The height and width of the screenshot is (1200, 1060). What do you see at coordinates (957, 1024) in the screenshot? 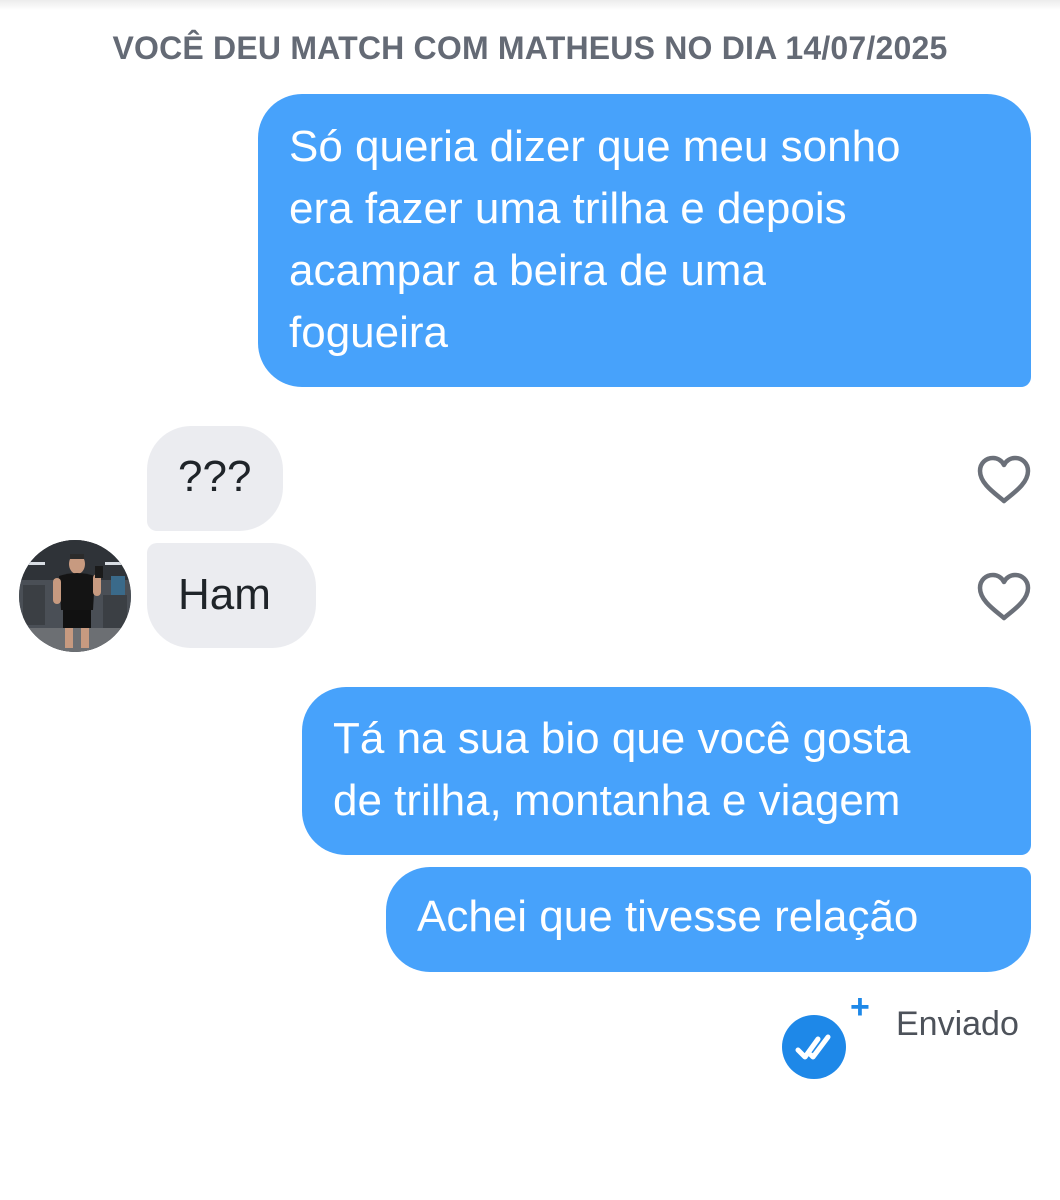
I see `message-status-label: Enviado` at bounding box center [957, 1024].